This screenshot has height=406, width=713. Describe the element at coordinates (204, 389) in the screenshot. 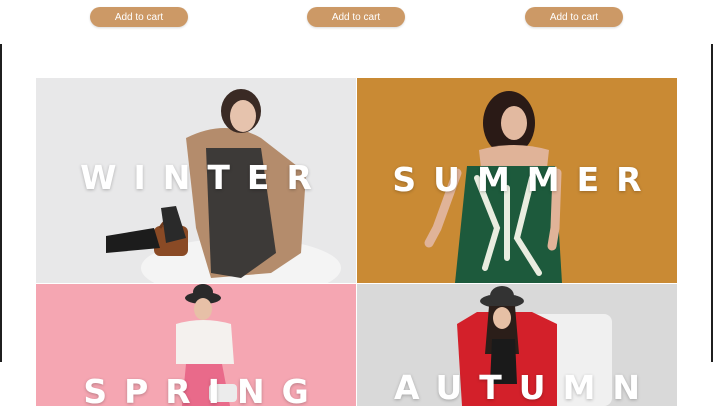

I see `category-title-spring: SPRING` at that location.